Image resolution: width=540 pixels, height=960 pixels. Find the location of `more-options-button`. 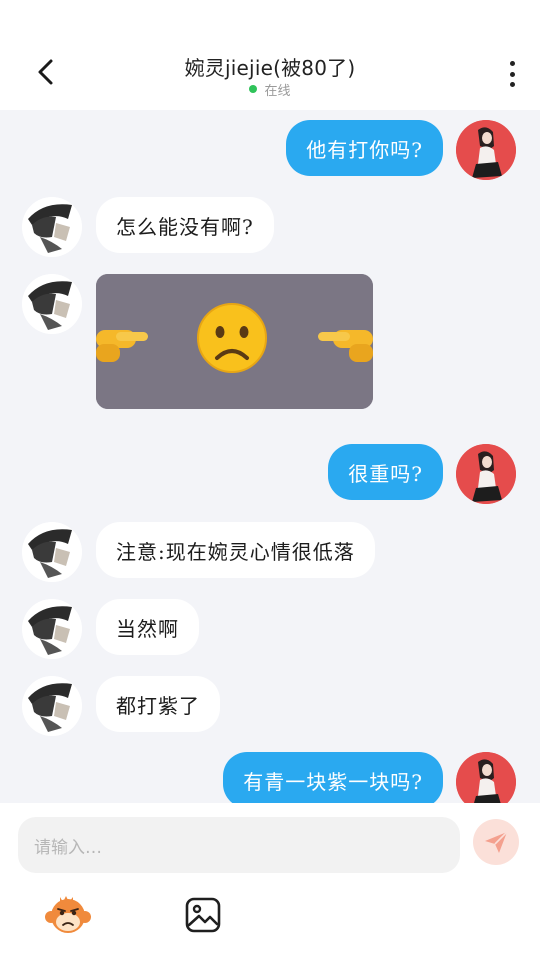

more-options-button is located at coordinates (512, 74).